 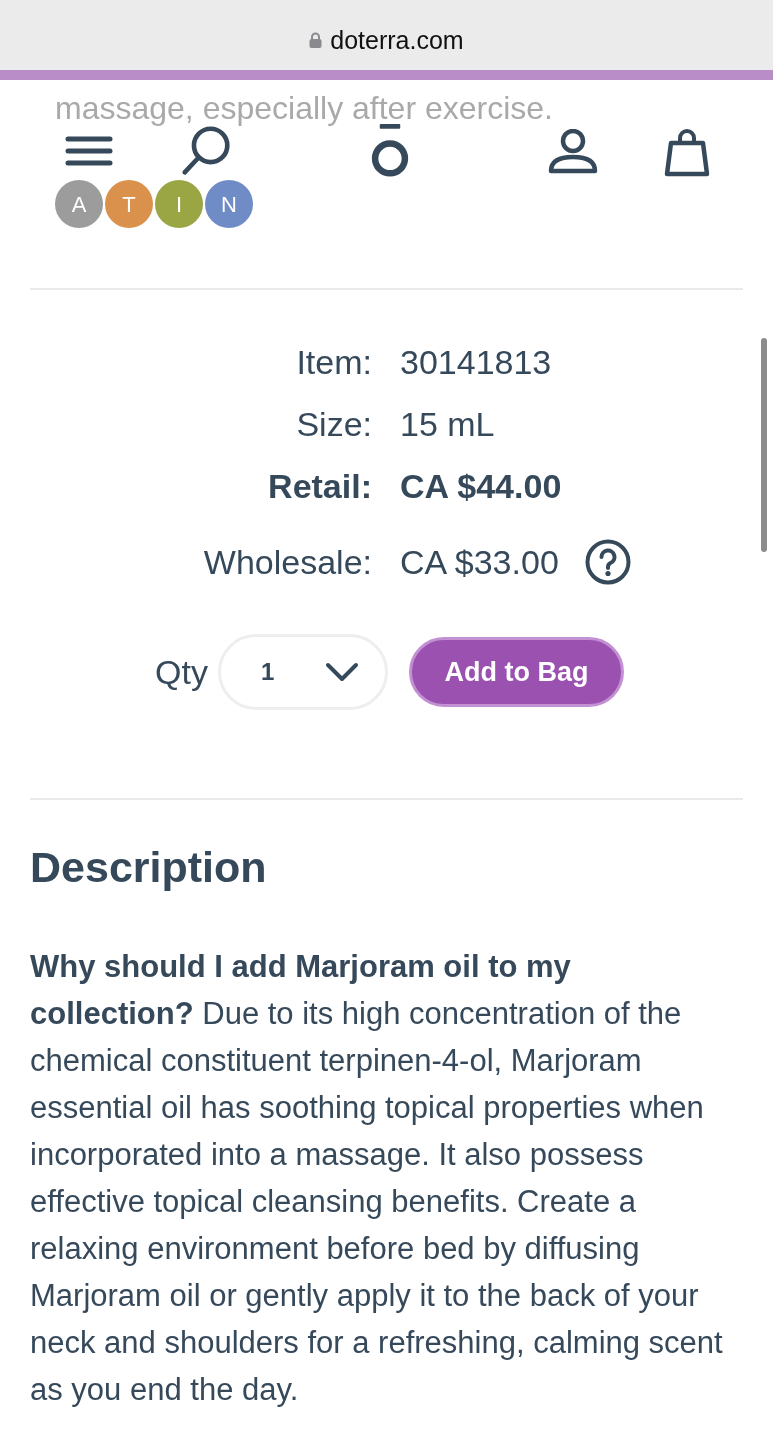 I want to click on detail-value: CA $44.00, so click(x=481, y=486).